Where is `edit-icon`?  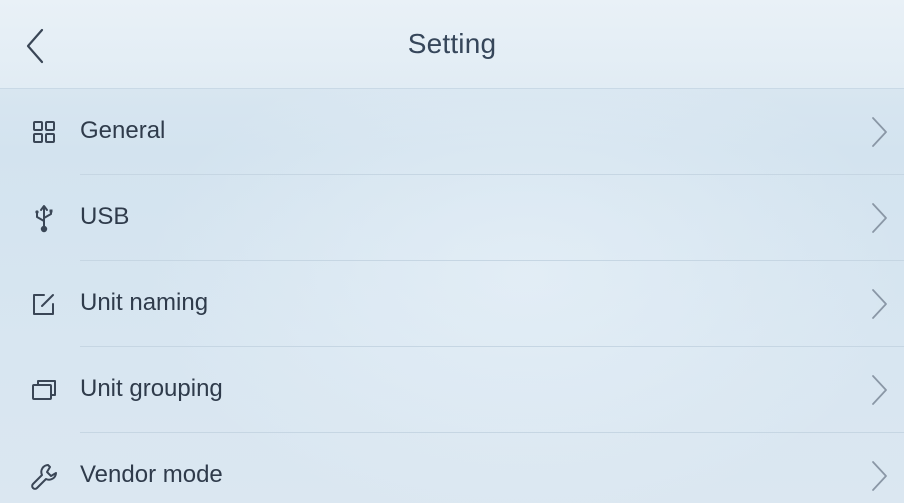
edit-icon is located at coordinates (44, 304).